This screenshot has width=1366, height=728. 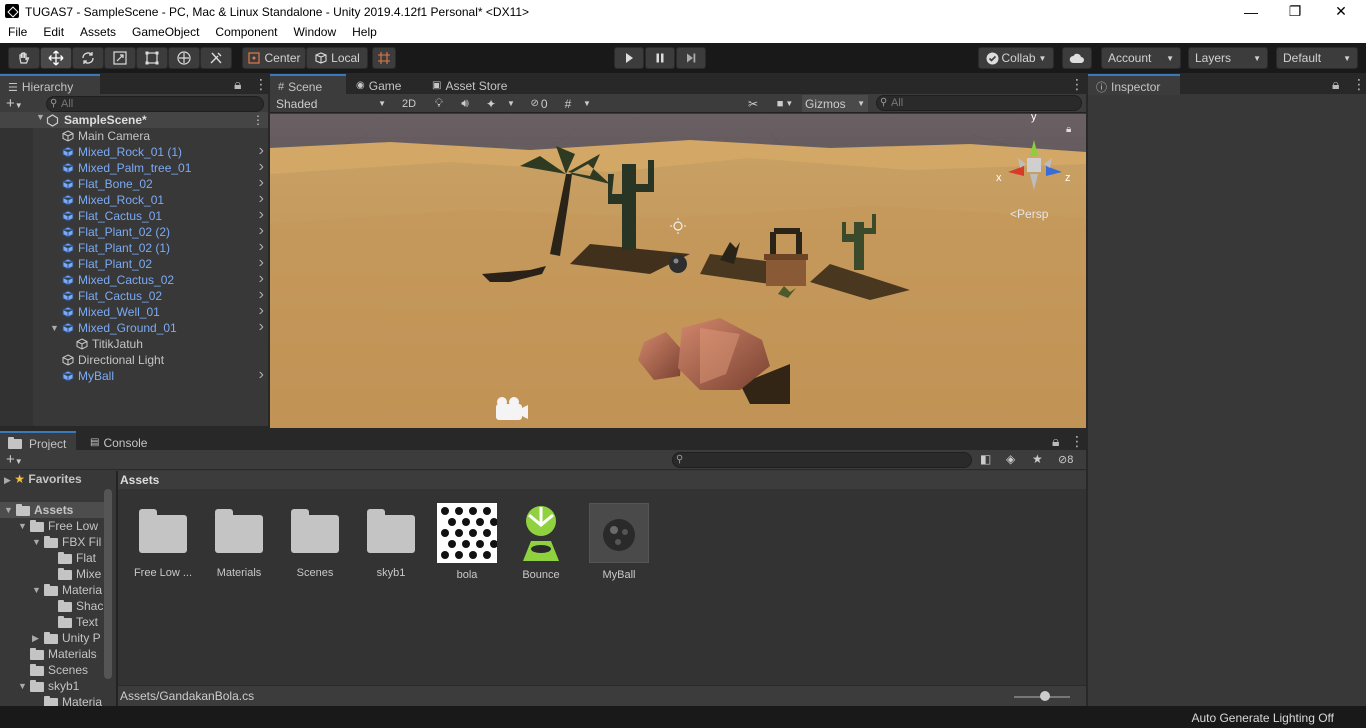 I want to click on hierarchy-item: Directional Light, so click(x=134, y=360).